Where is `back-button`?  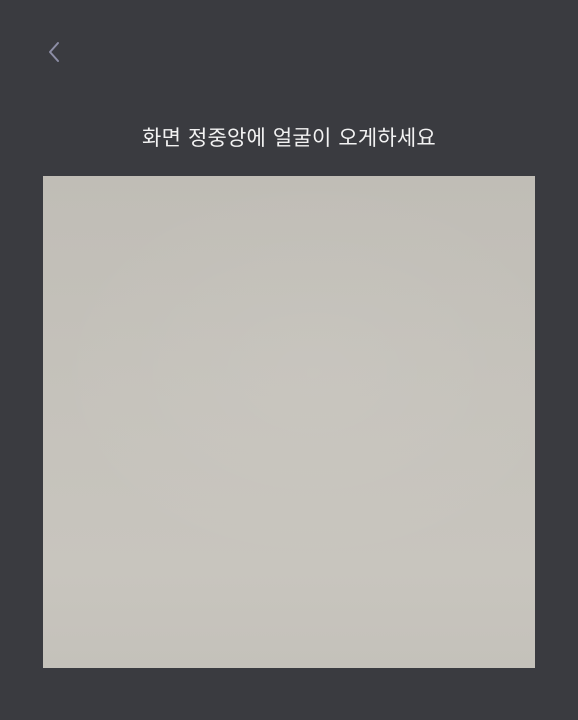 back-button is located at coordinates (54, 52).